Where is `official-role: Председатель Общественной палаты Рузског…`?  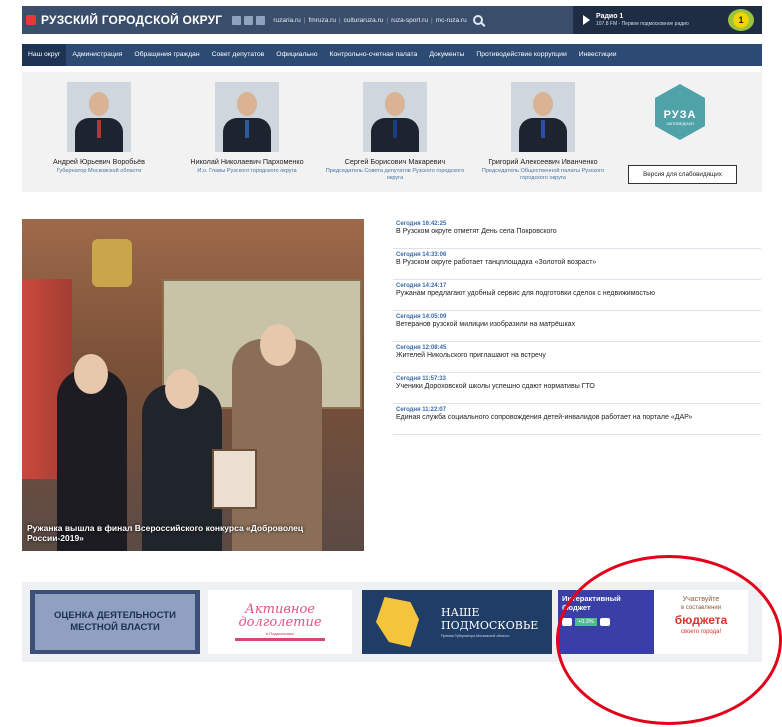
official-role: Председатель Общественной палаты Рузског… is located at coordinates (543, 174).